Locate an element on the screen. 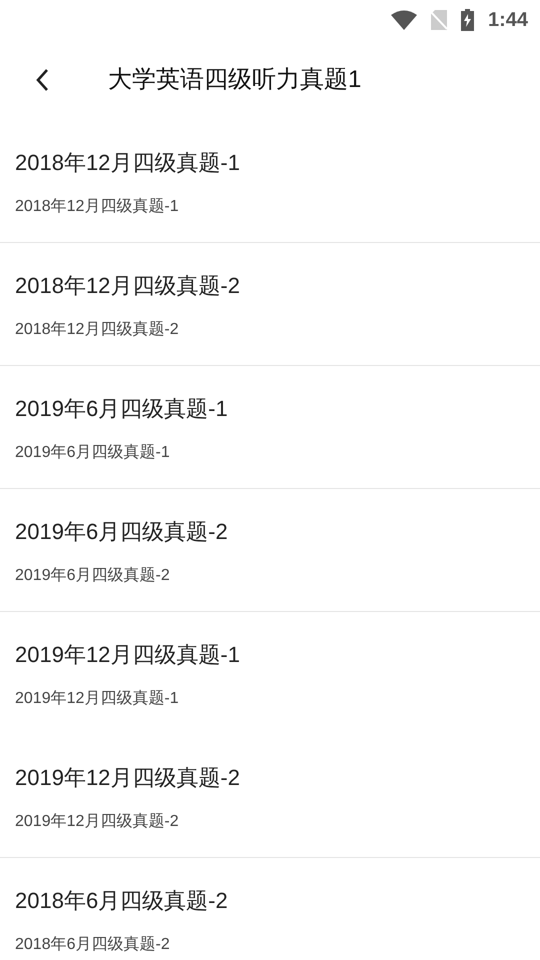 The image size is (540, 960). list-item: 2019年6月四级真题-1 2019年6月四级真题-1 is located at coordinates (270, 427).